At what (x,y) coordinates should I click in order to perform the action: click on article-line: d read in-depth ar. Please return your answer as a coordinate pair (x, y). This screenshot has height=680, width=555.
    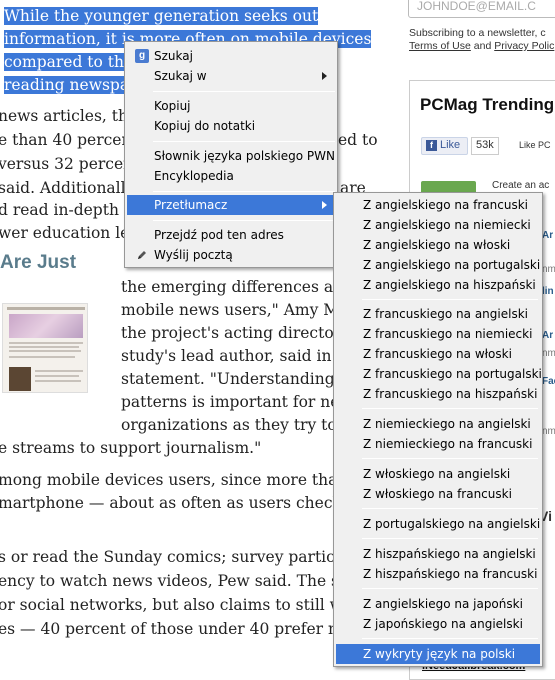
    Looking at the image, I should click on (70, 210).